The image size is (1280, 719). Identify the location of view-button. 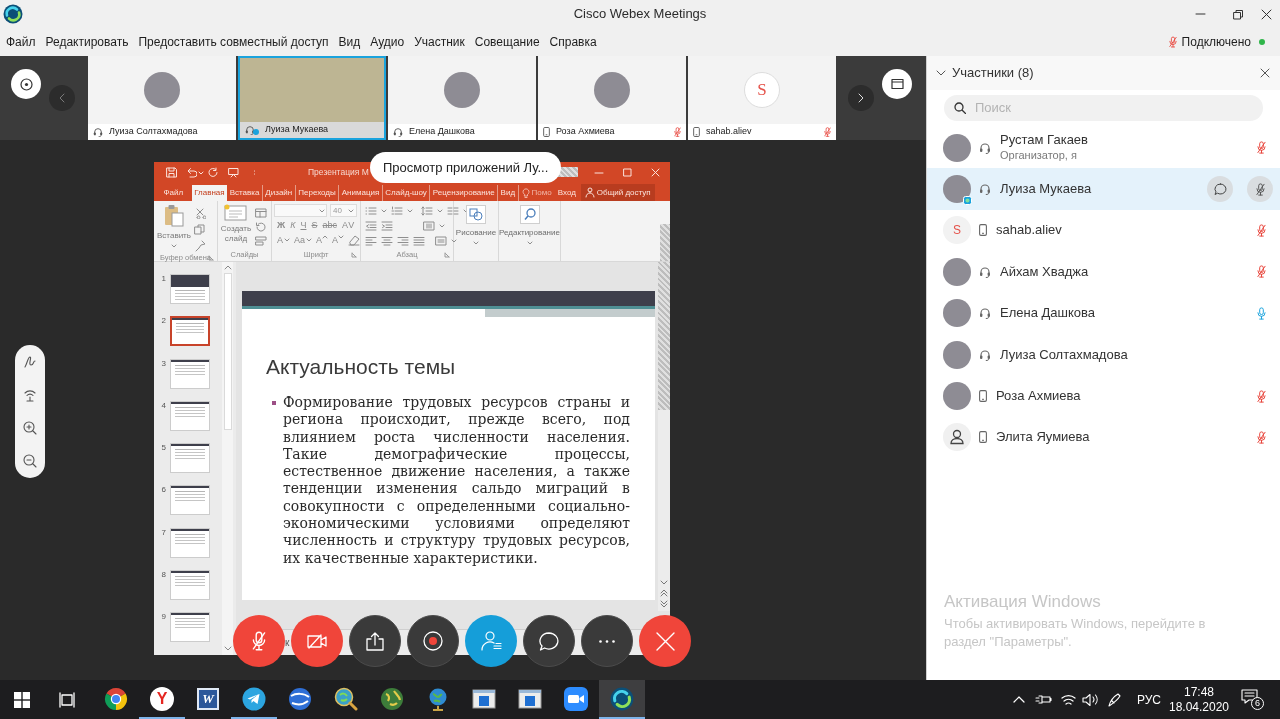
(26, 84).